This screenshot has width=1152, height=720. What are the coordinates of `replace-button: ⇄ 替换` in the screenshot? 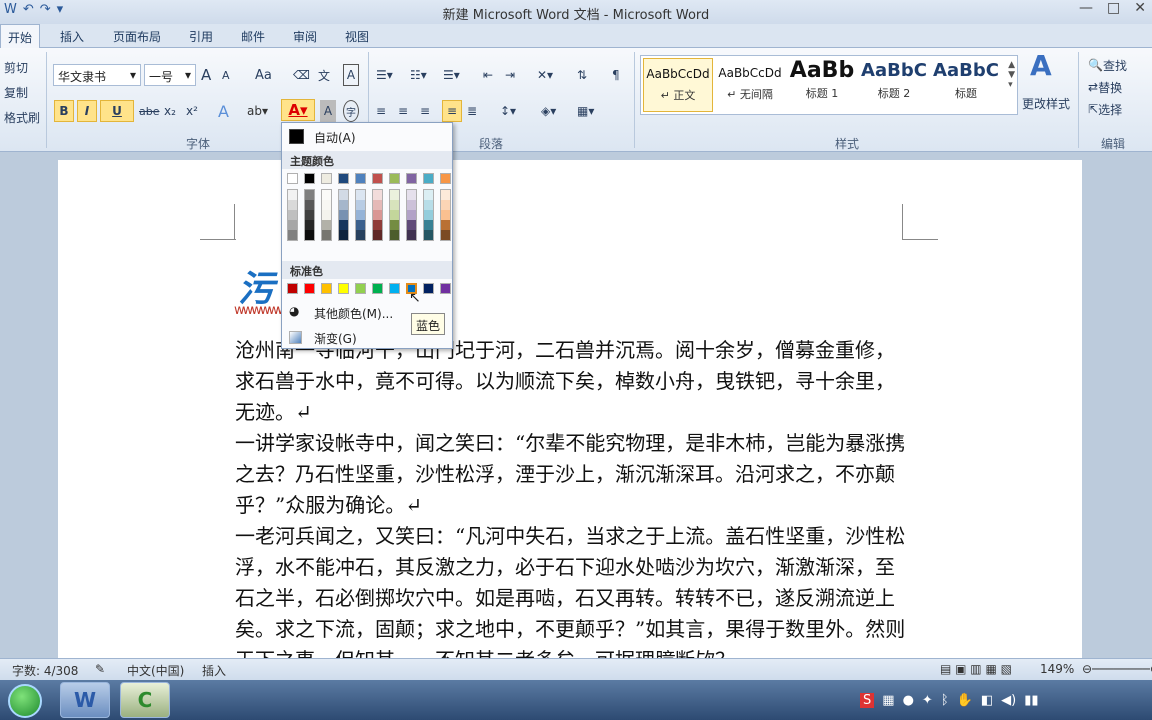 It's located at (1105, 87).